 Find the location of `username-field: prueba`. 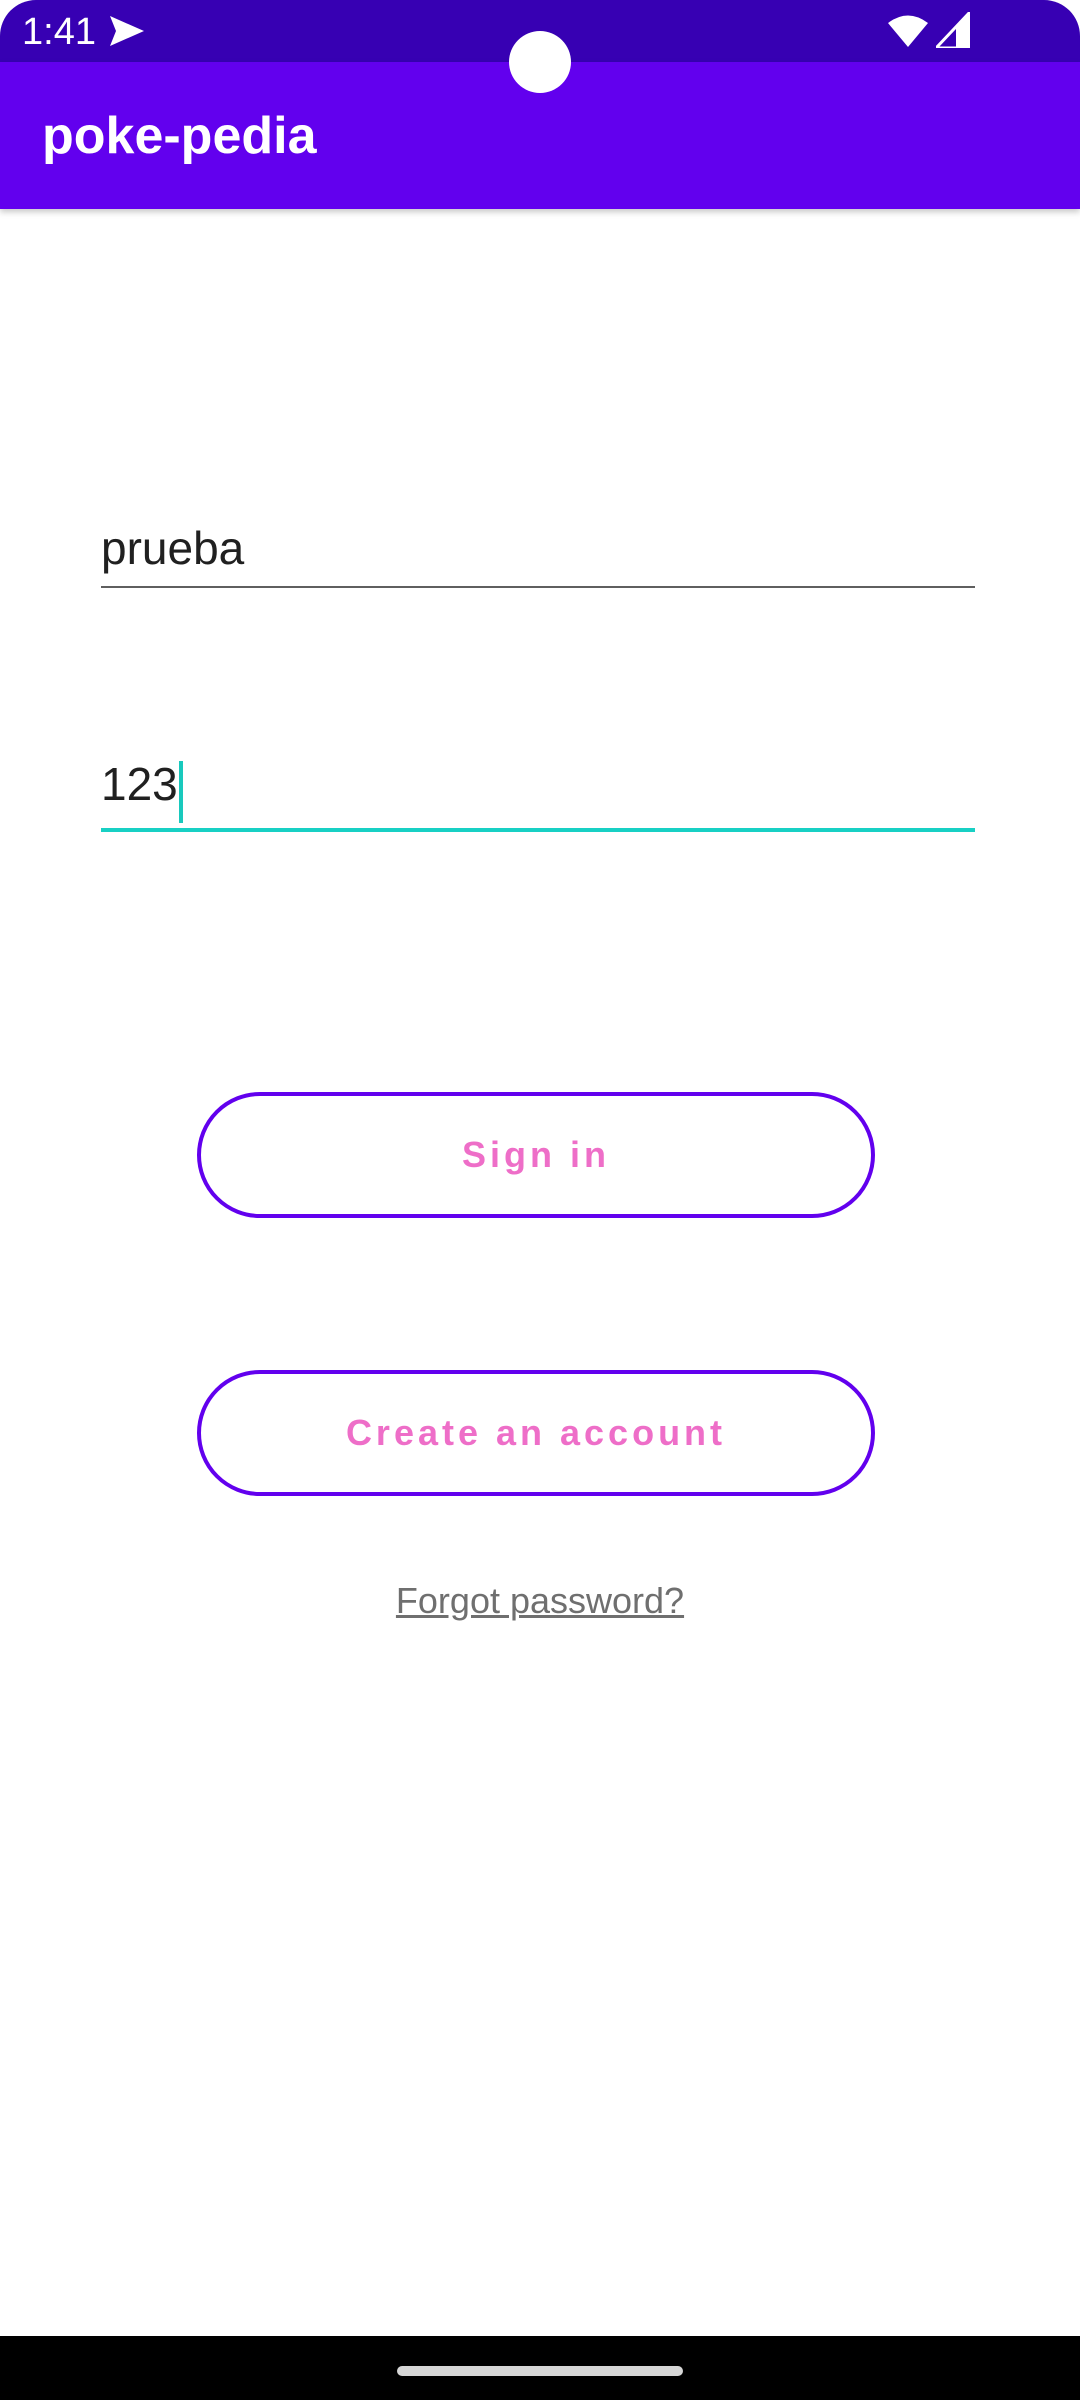

username-field: prueba is located at coordinates (538, 554).